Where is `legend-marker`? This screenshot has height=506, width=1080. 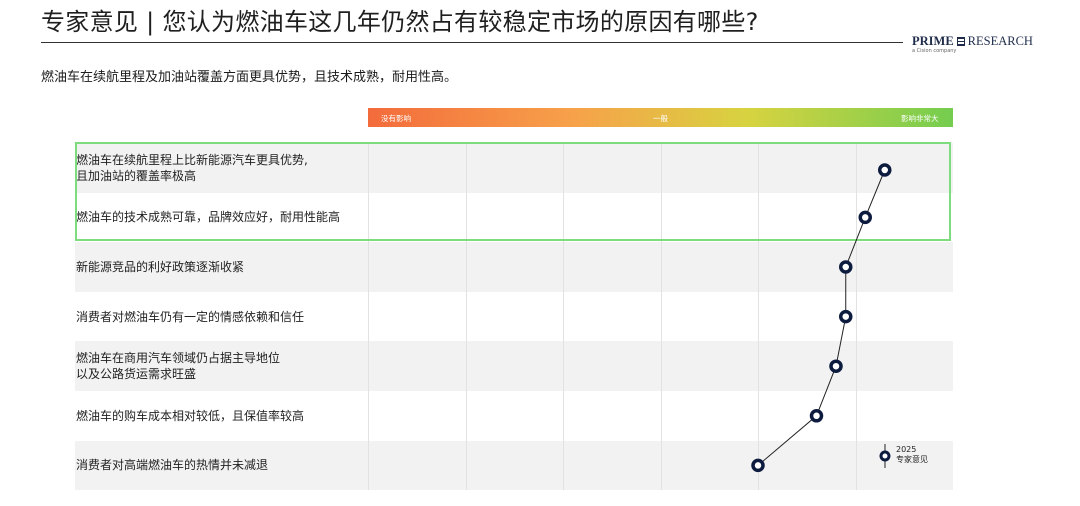 legend-marker is located at coordinates (885, 456).